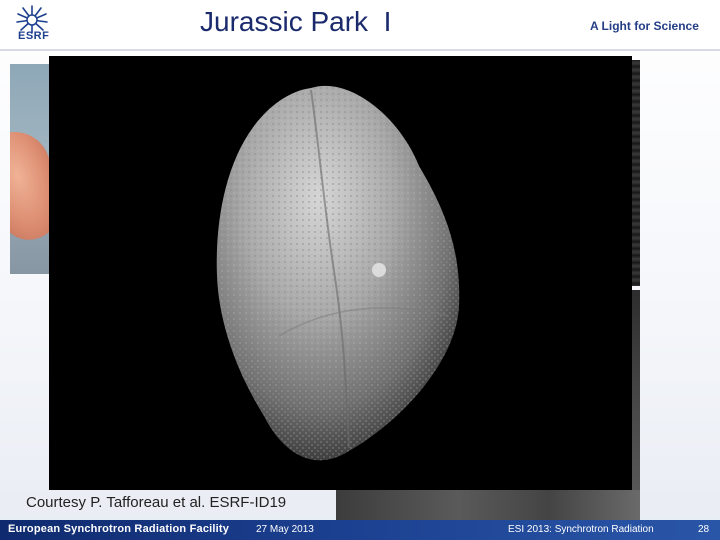  I want to click on footer-date: 27 May 2013, so click(285, 529).